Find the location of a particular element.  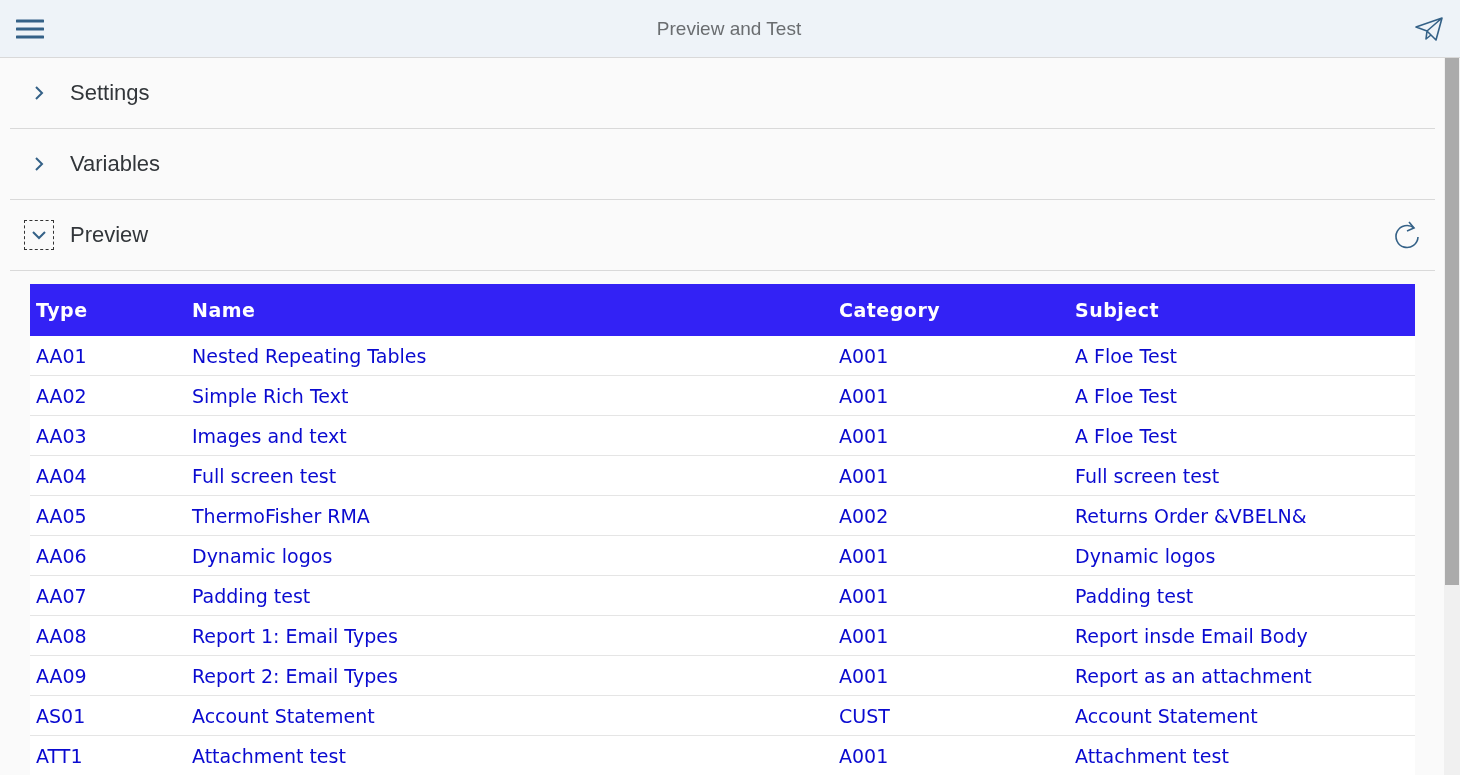

panel-title: Preview is located at coordinates (110, 235).